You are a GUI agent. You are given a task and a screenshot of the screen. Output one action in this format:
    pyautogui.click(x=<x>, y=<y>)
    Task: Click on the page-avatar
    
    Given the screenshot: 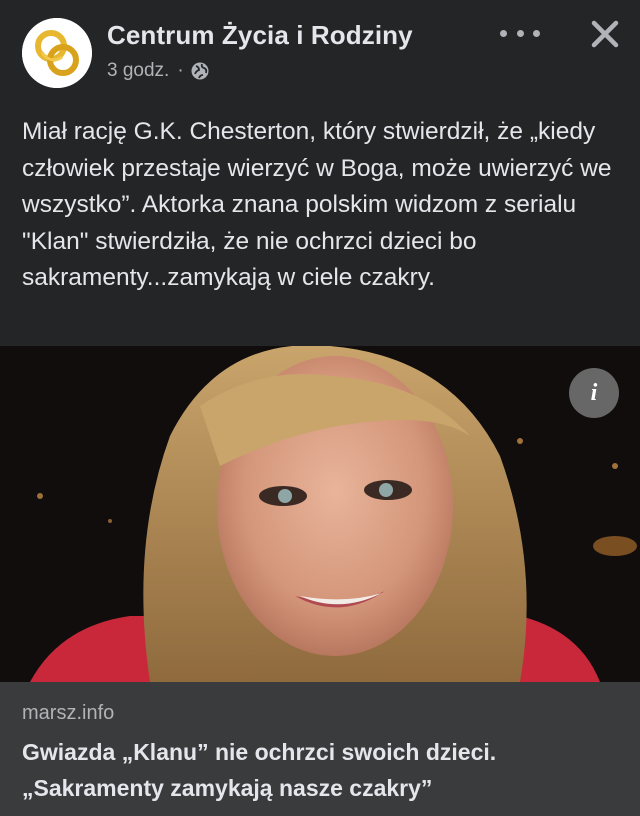 What is the action you would take?
    pyautogui.click(x=57, y=53)
    